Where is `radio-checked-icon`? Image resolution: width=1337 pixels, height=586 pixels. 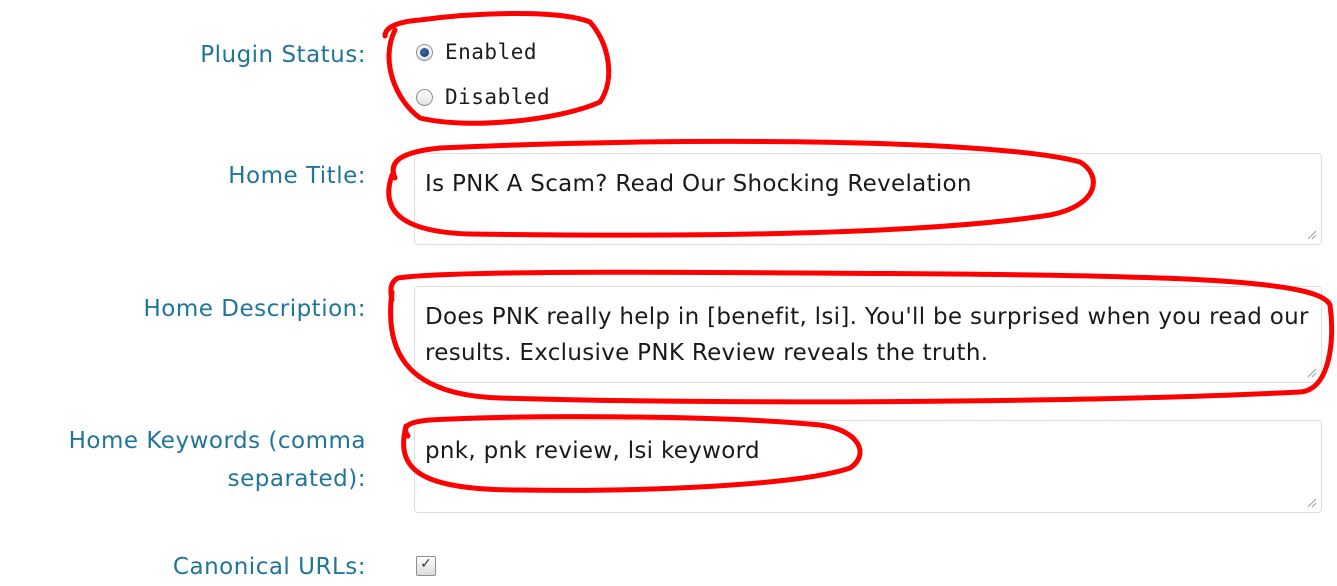
radio-checked-icon is located at coordinates (424, 52).